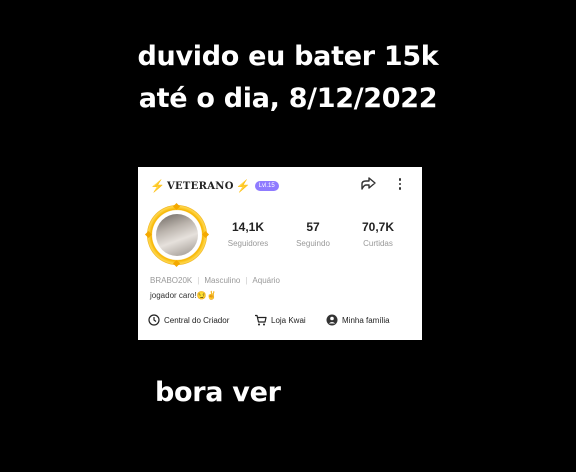  I want to click on gender: Masculino, so click(222, 280).